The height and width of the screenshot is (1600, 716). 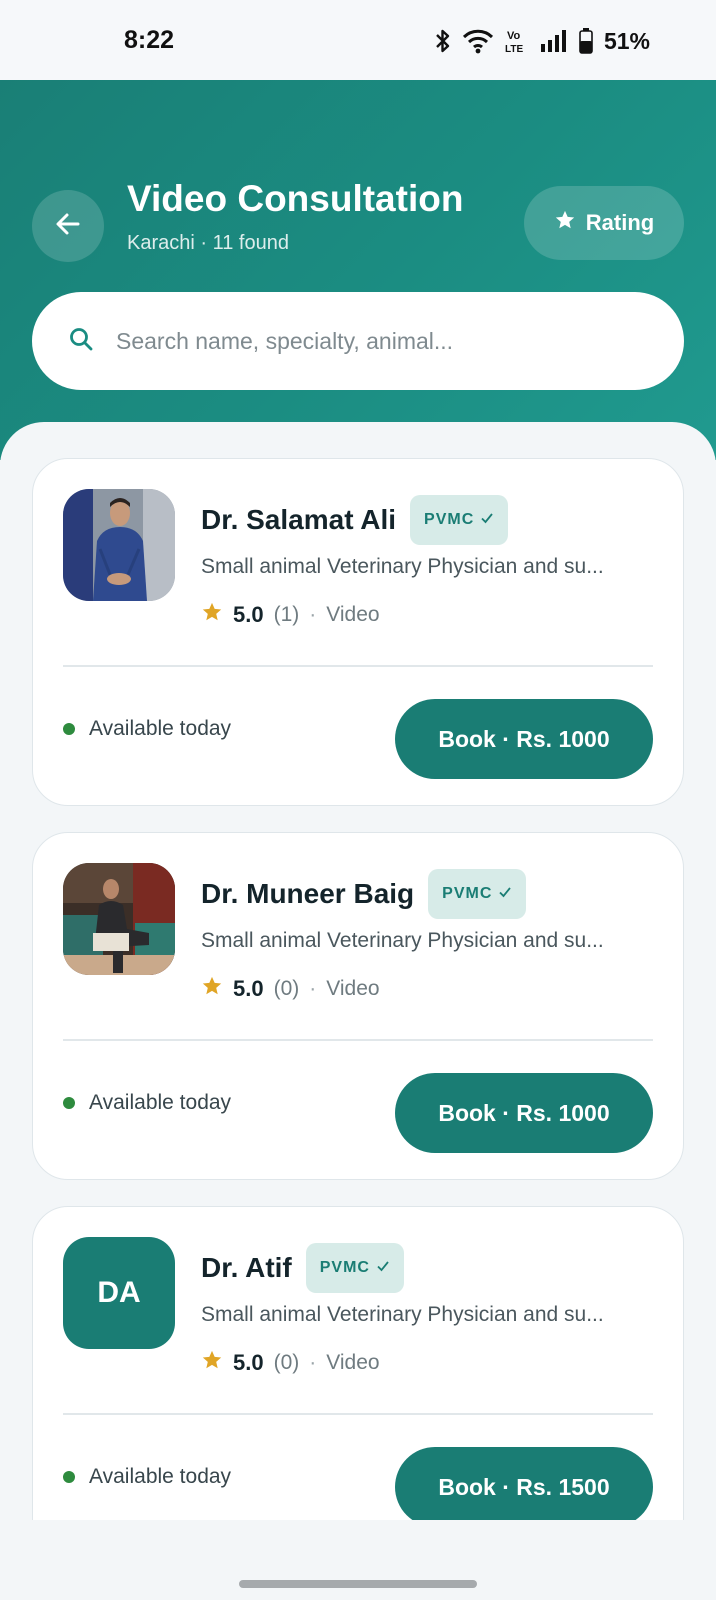 I want to click on page-subtitle: Karachi · 11 found, so click(x=208, y=243).